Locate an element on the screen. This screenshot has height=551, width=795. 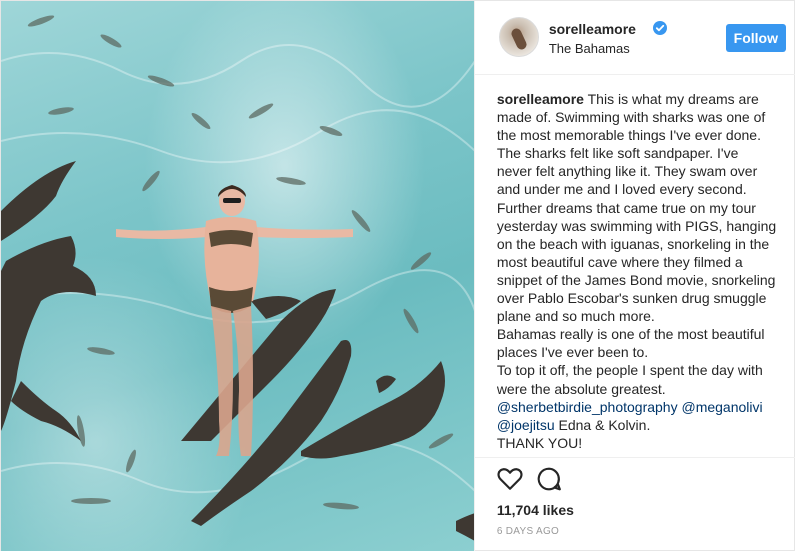
avatar-figure is located at coordinates (518, 39).